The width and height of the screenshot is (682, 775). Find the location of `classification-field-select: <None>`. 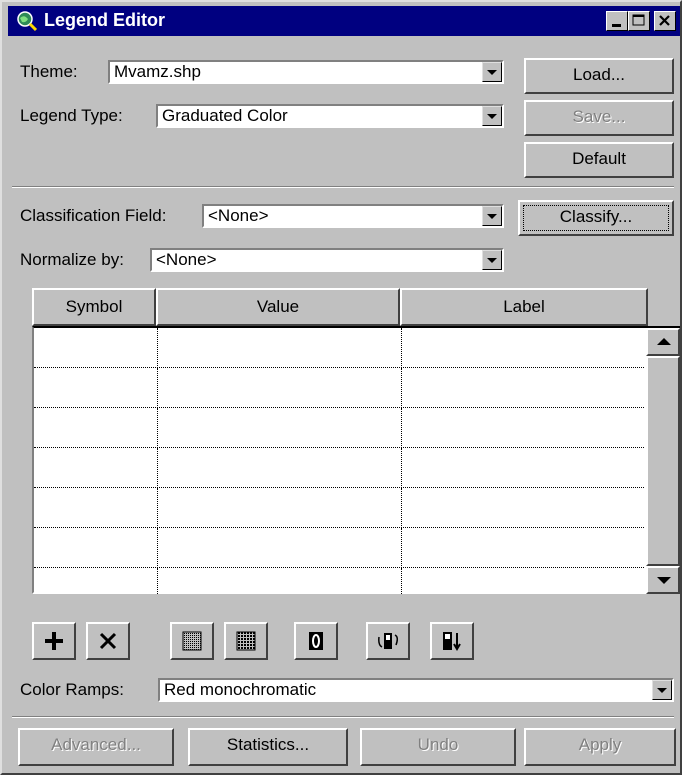

classification-field-select: <None> is located at coordinates (353, 216).